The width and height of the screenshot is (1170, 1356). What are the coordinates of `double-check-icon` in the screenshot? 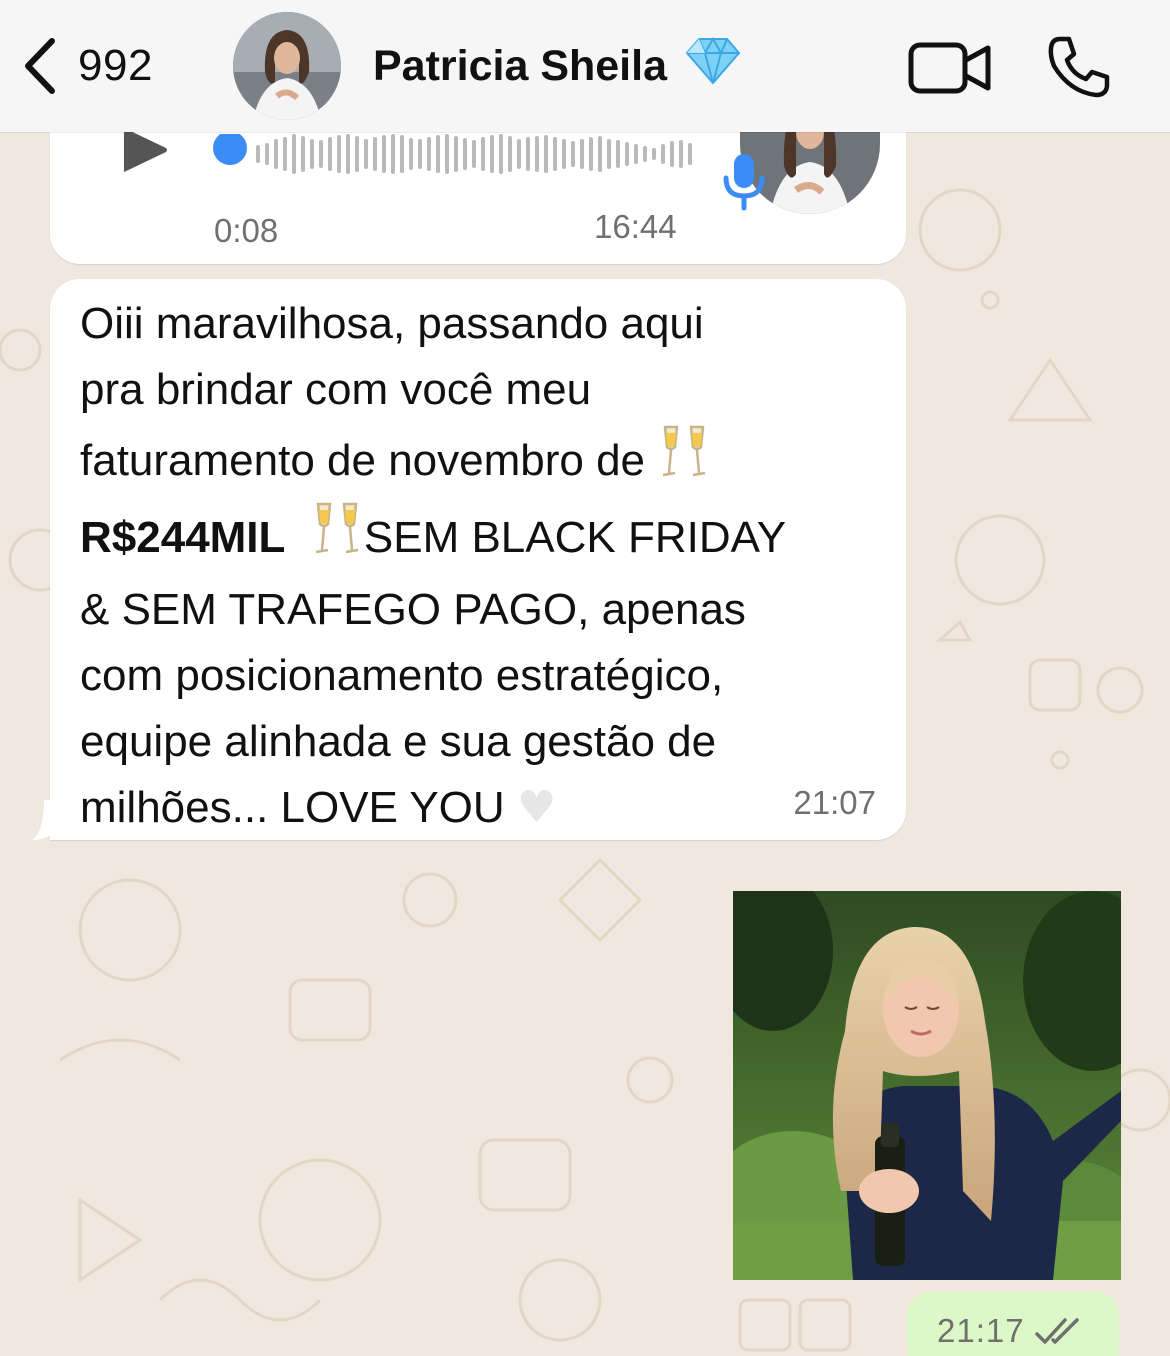 It's located at (1056, 1331).